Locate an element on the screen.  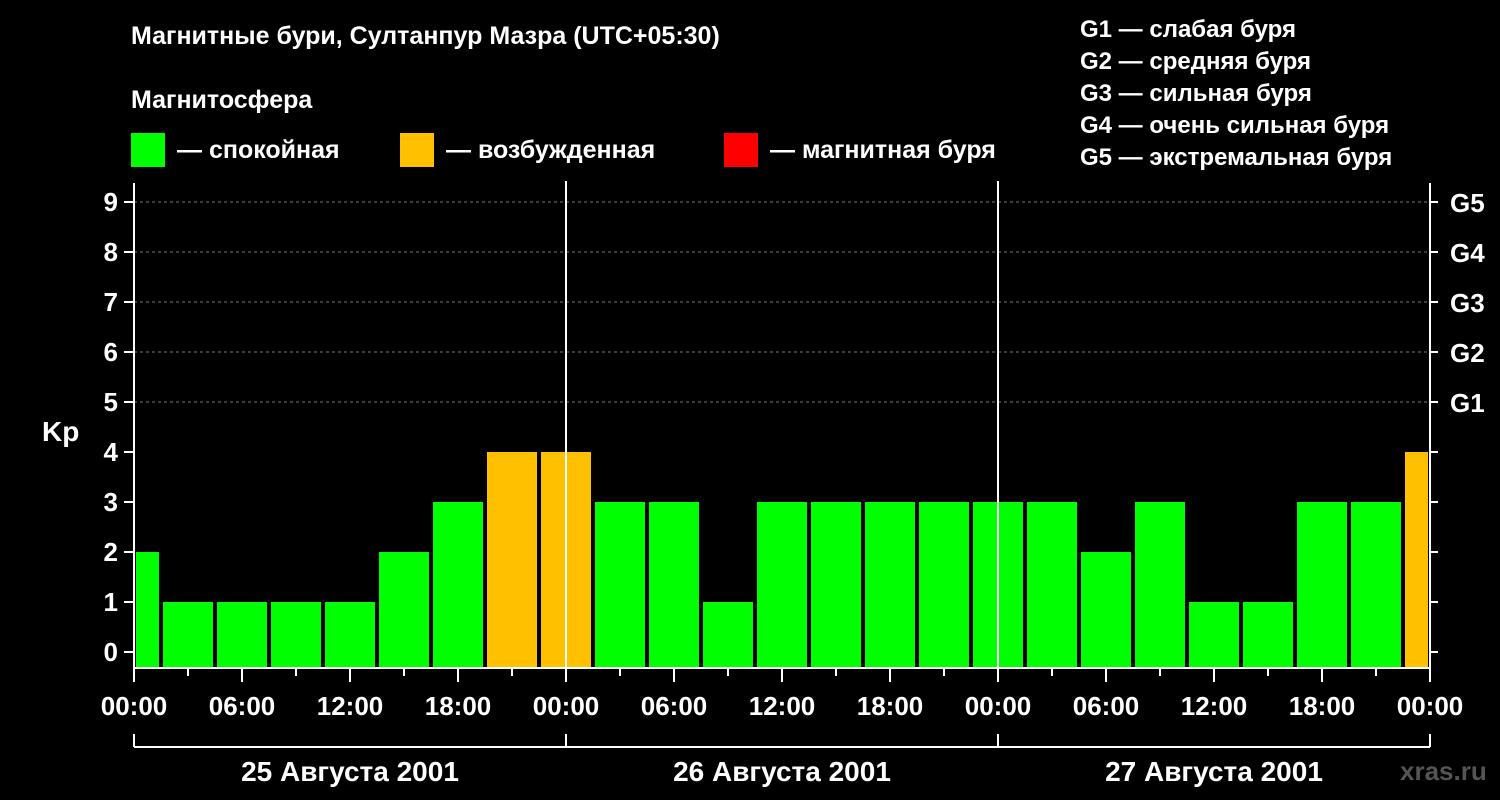
x-tick-label-5: 06:00 is located at coordinates (674, 706).